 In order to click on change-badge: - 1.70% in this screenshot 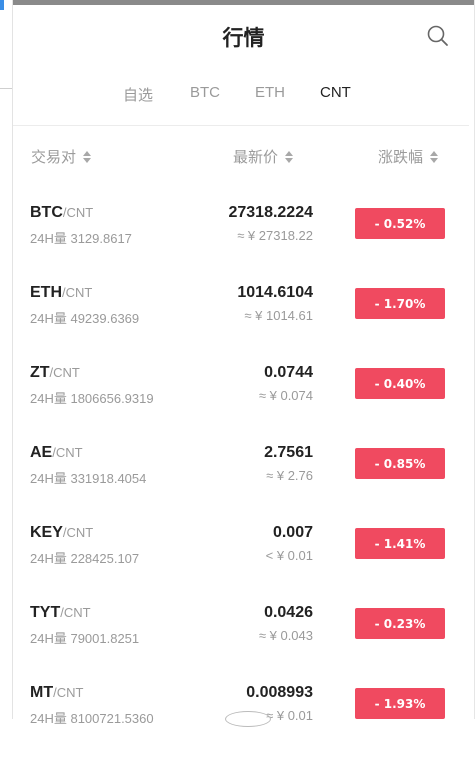, I will do `click(400, 303)`.